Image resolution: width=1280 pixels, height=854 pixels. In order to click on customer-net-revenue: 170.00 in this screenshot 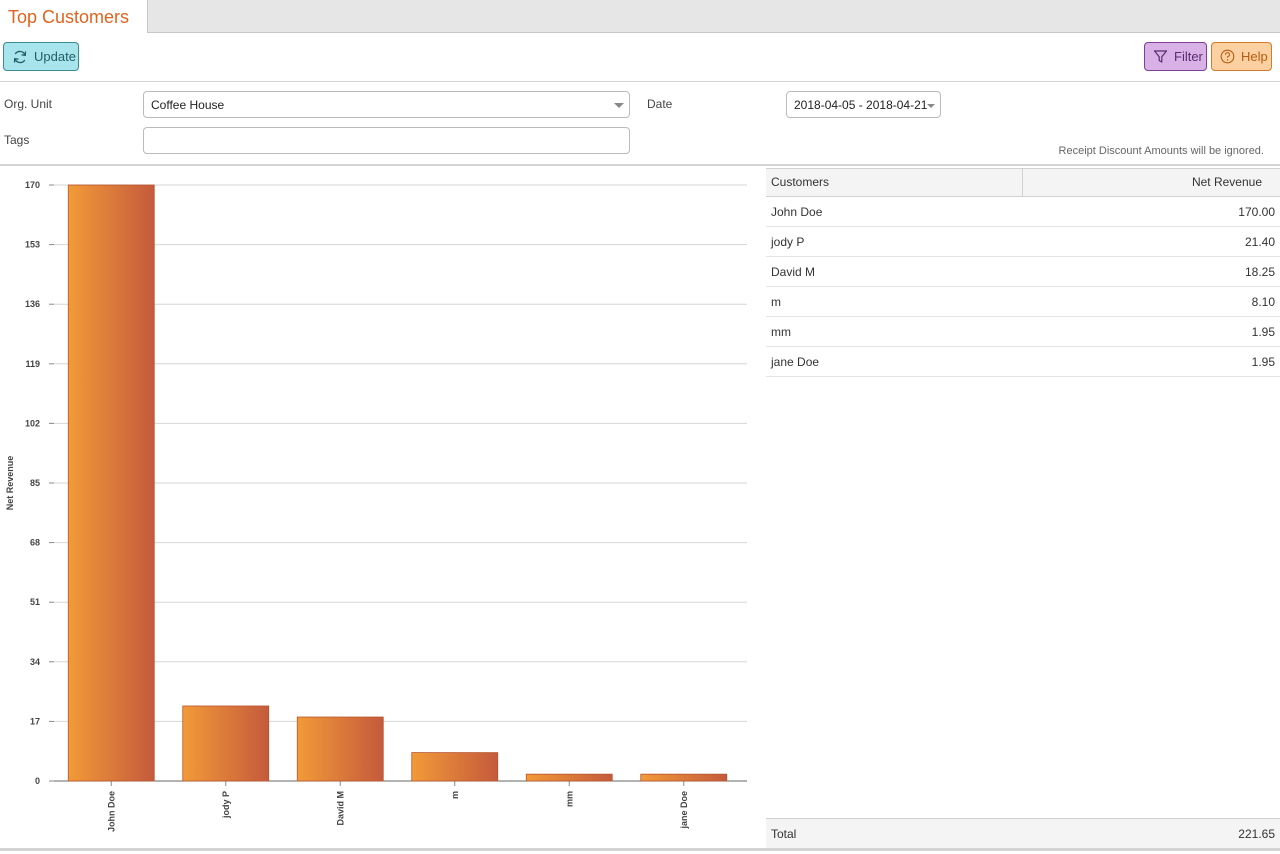, I will do `click(1256, 212)`.